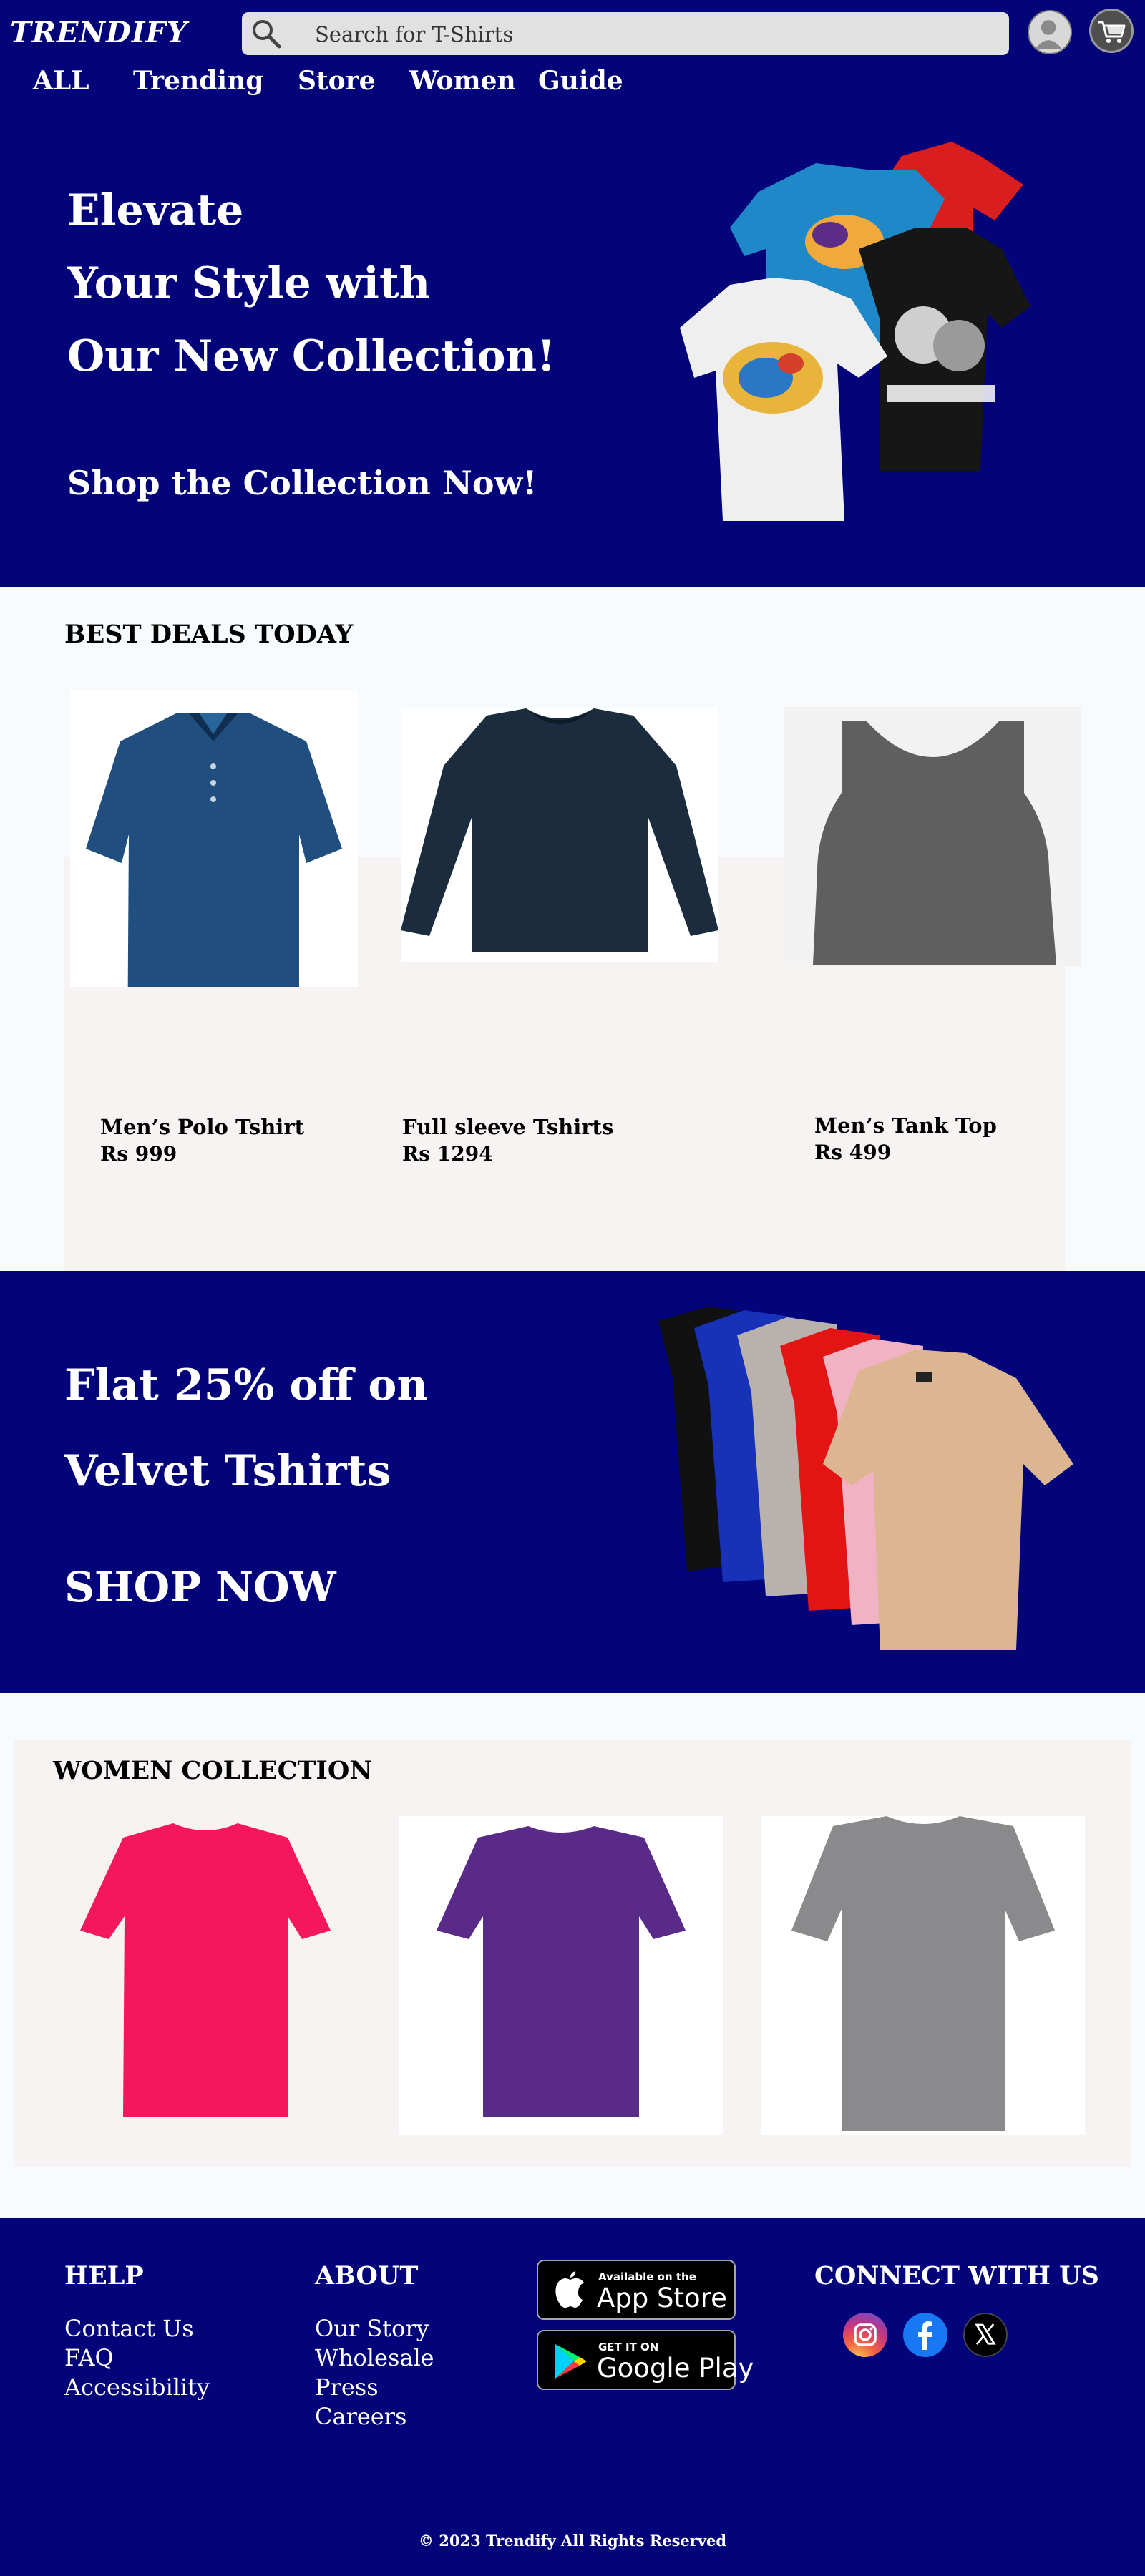  I want to click on section-title: WOMEN COLLECTION, so click(213, 1770).